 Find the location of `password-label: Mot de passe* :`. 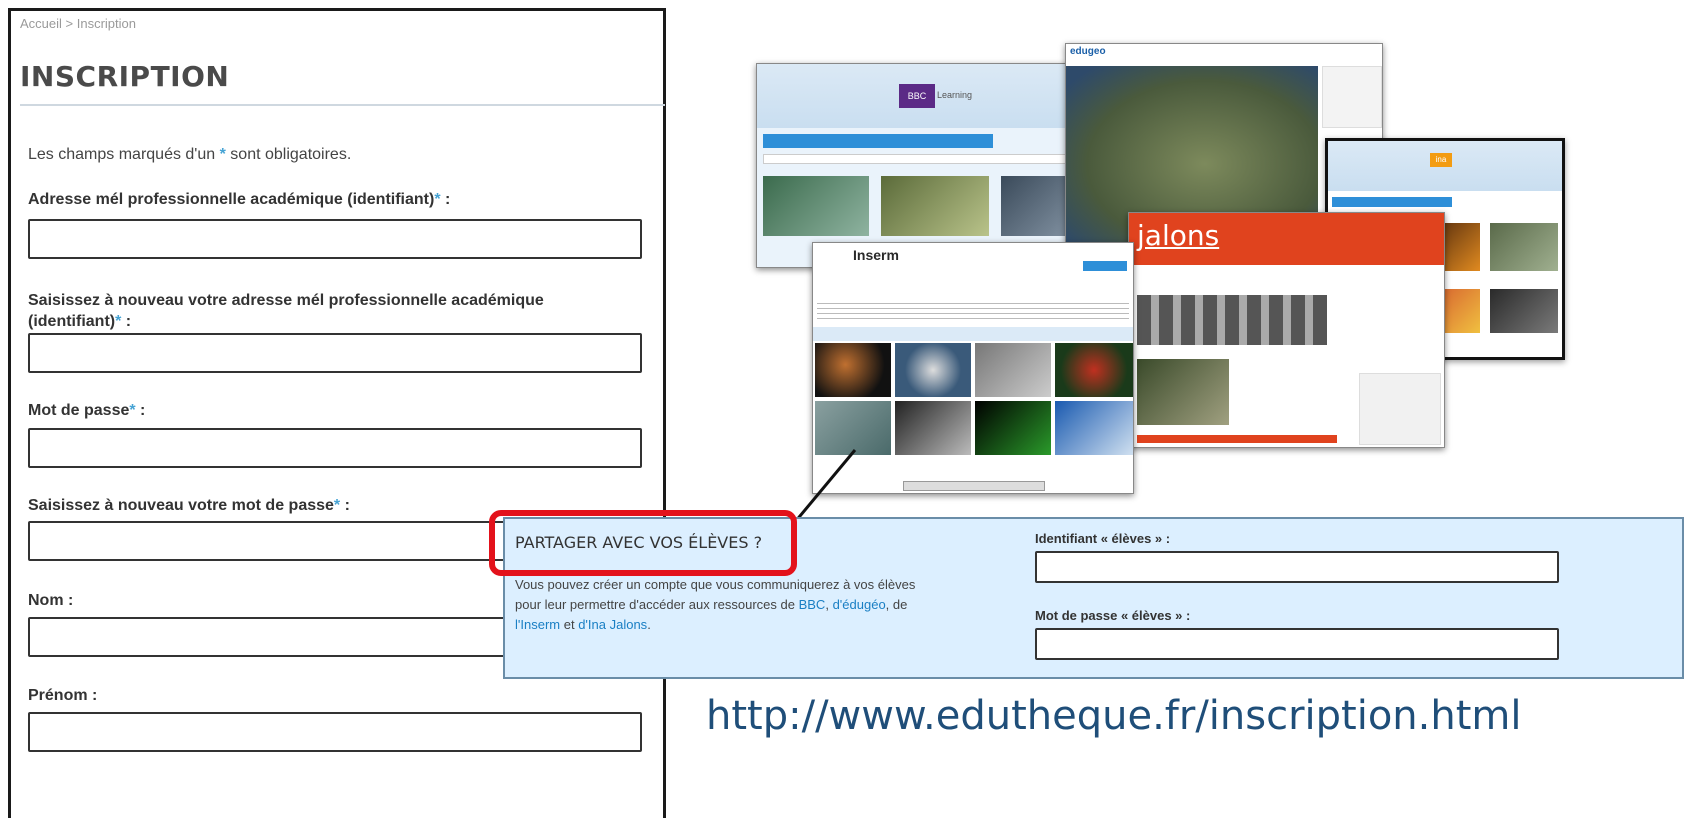

password-label: Mot de passe* : is located at coordinates (86, 411).